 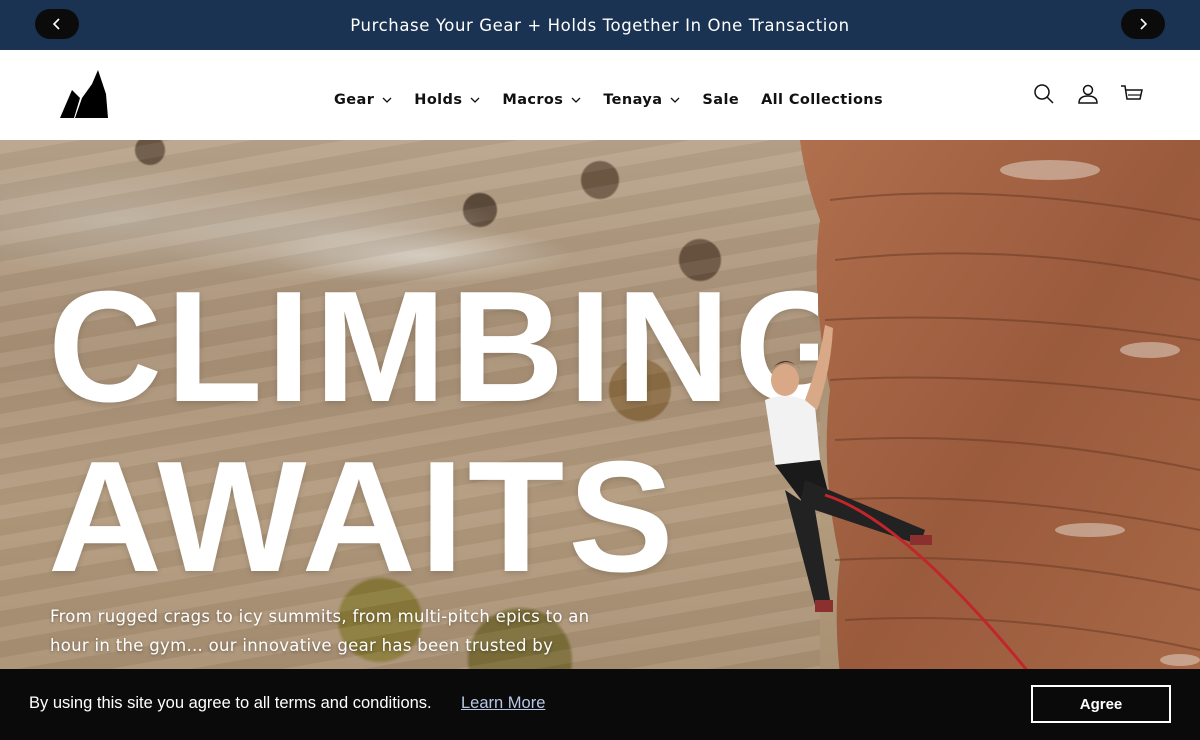 I want to click on announcement-next-button, so click(x=1143, y=24).